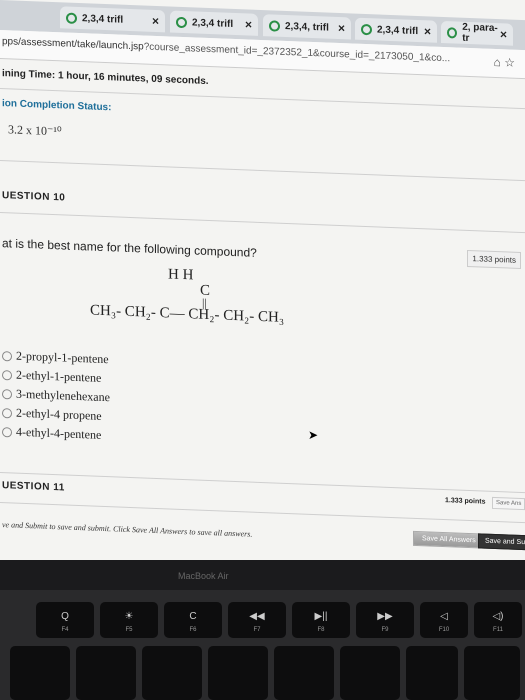 This screenshot has width=525, height=700. I want to click on lock-icon: ⌂, so click(497, 62).